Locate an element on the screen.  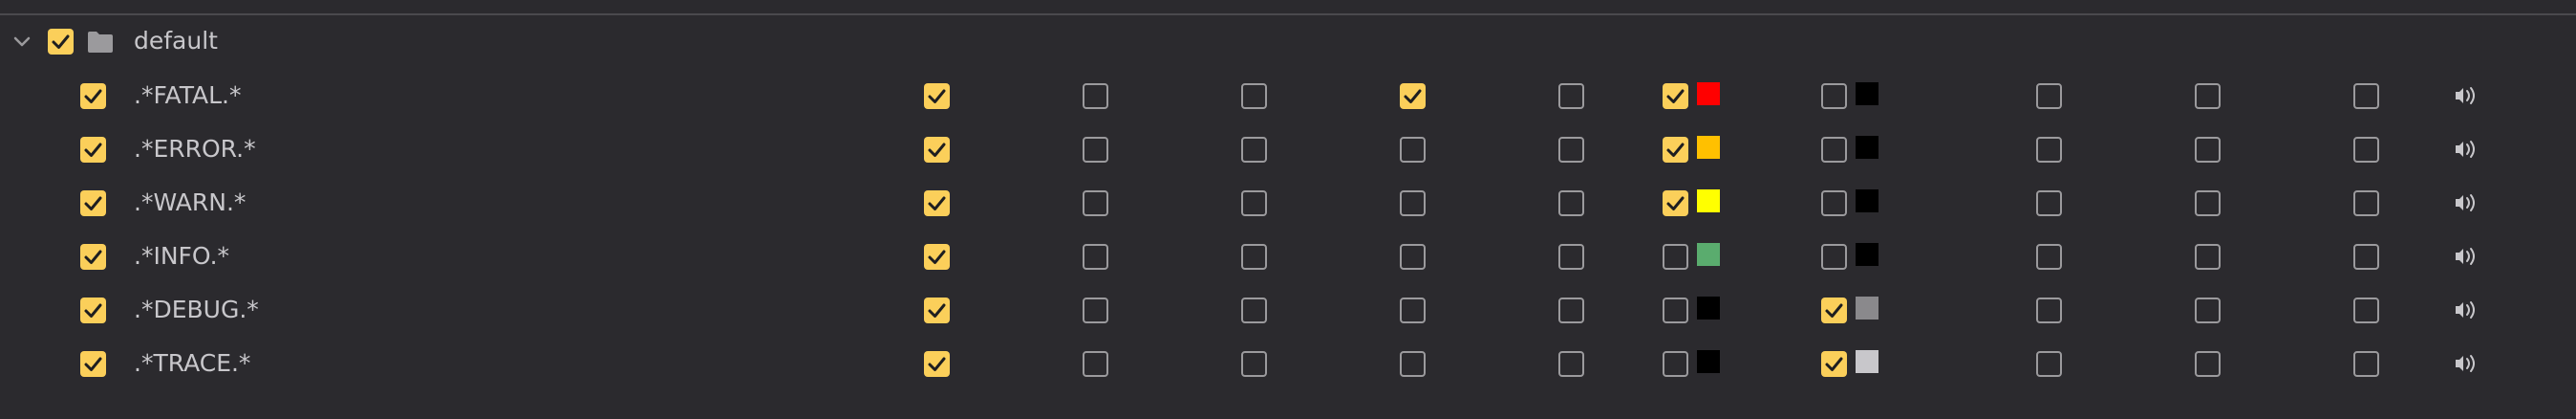
chevron-down-icon is located at coordinates (22, 42).